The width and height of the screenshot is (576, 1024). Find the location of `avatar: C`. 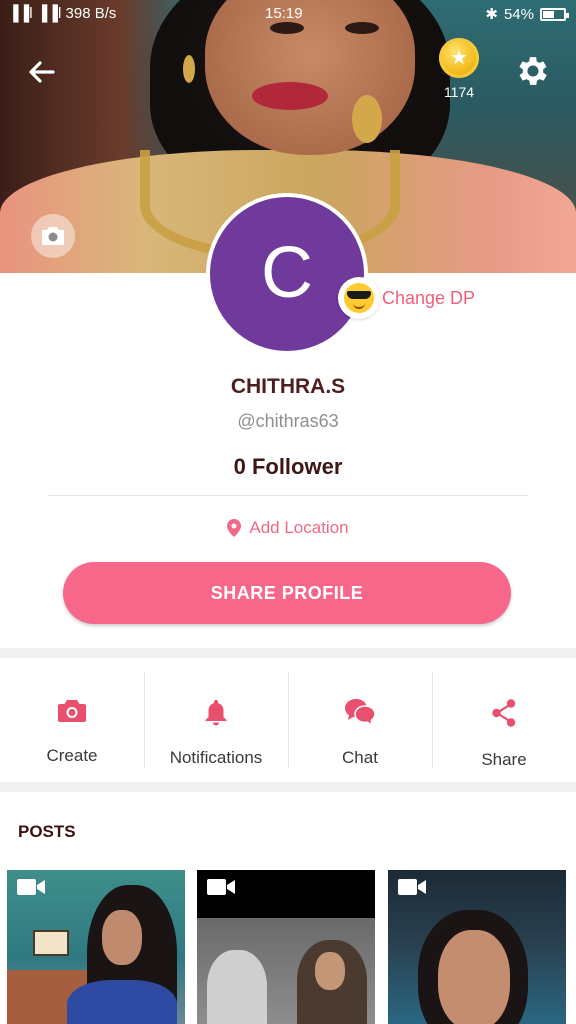

avatar: C is located at coordinates (287, 274).